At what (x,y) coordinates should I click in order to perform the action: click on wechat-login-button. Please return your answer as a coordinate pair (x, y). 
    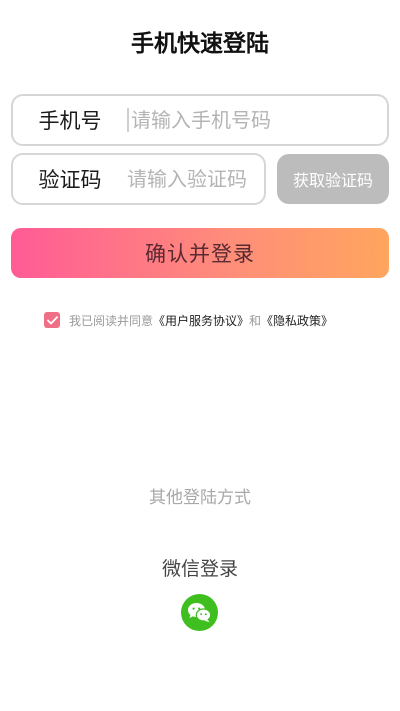
    Looking at the image, I should click on (199, 612).